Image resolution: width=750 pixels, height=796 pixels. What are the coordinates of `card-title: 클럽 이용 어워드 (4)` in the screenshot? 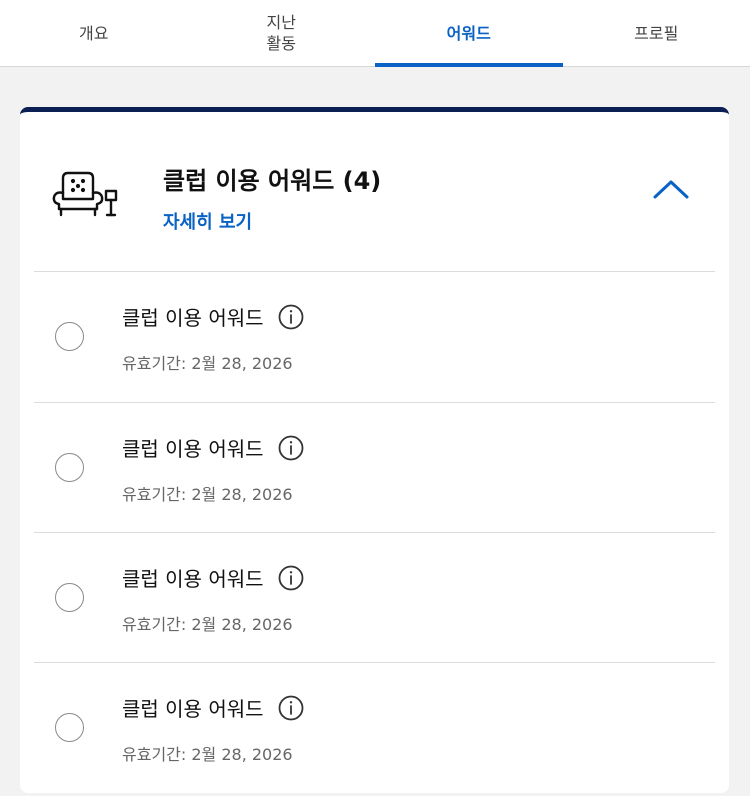 It's located at (272, 181).